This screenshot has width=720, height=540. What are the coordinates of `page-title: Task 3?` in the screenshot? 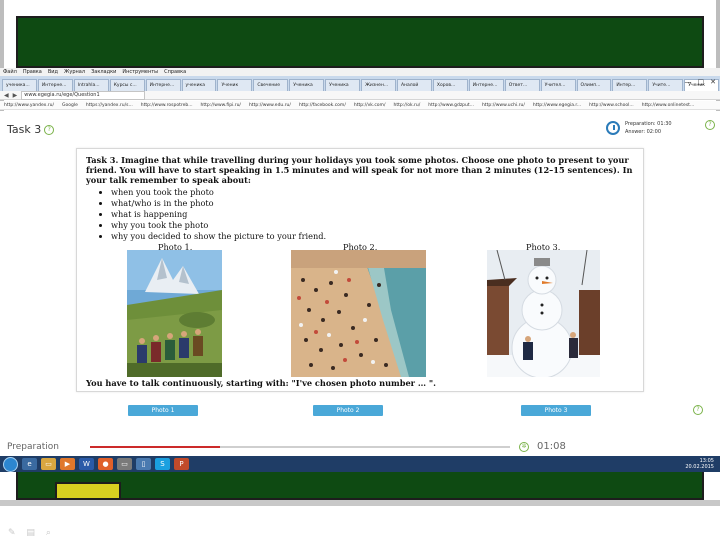 It's located at (31, 129).